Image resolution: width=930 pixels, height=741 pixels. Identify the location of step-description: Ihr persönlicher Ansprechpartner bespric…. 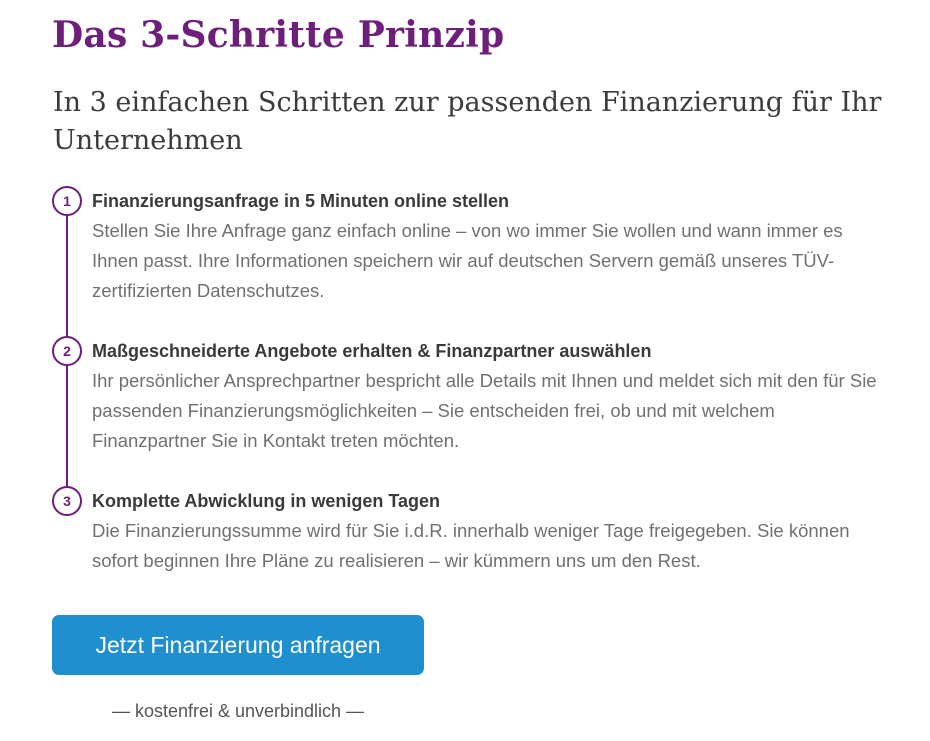
(484, 410).